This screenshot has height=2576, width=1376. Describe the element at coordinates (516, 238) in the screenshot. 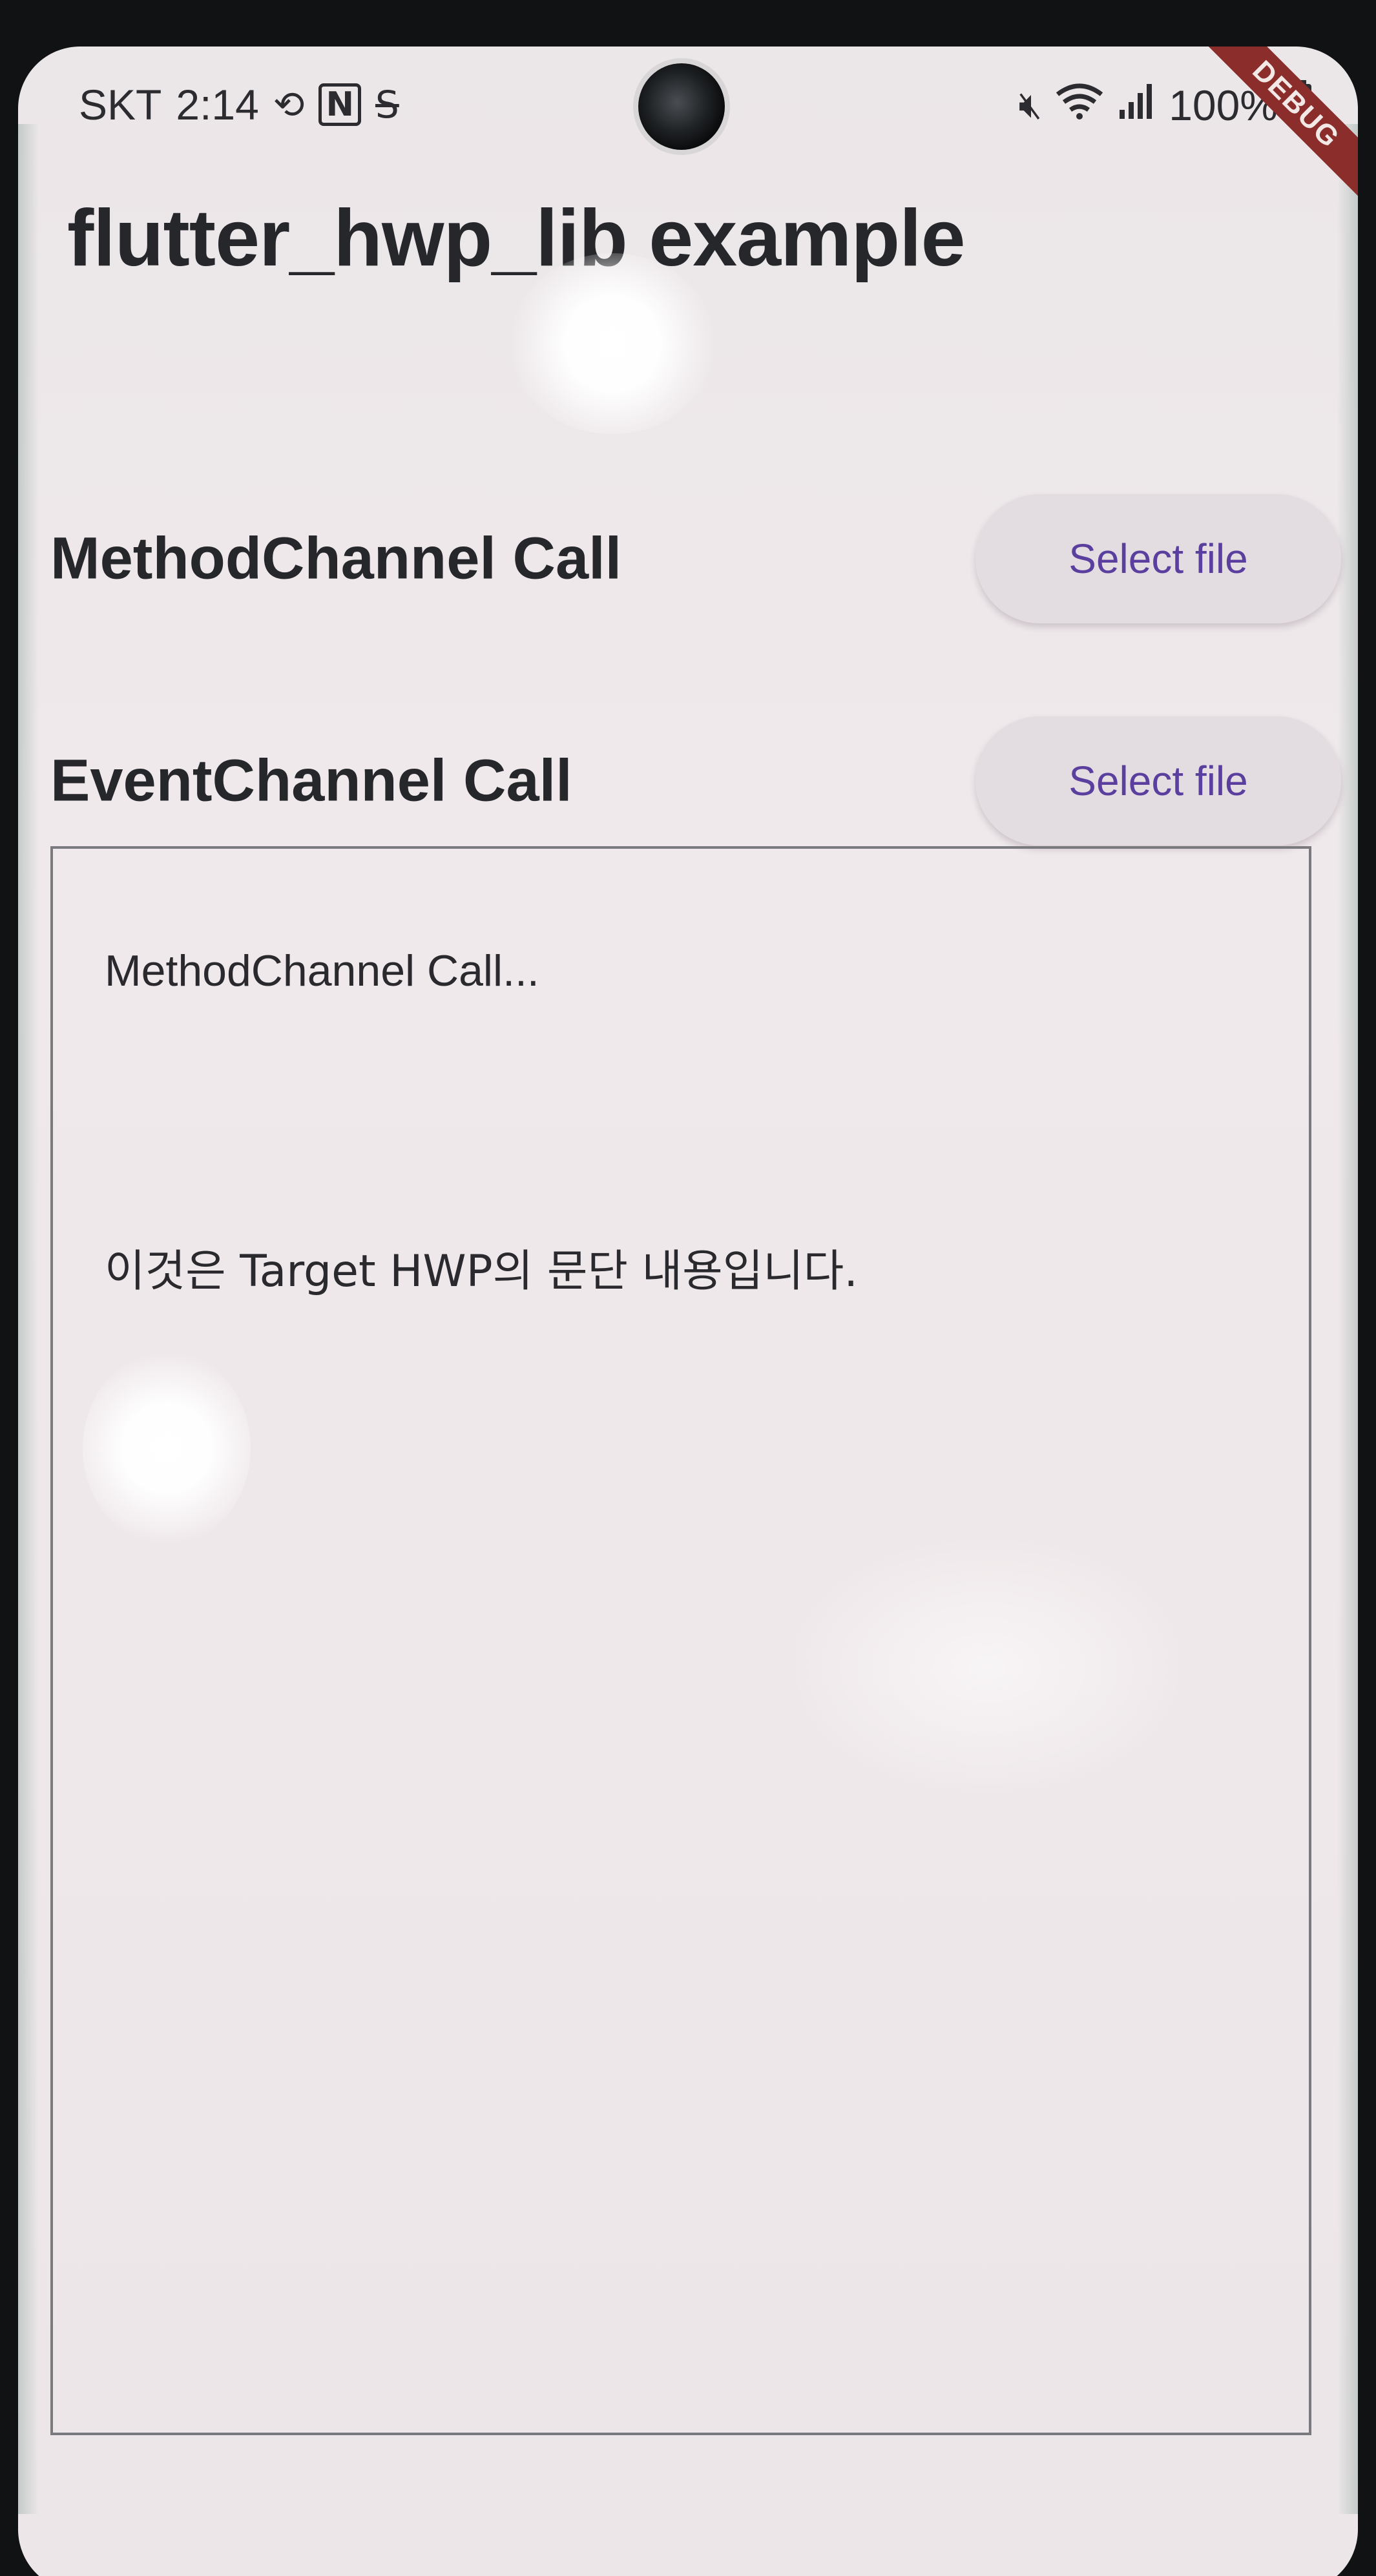

I see `page-title: flutter_hwp_lib example` at that location.